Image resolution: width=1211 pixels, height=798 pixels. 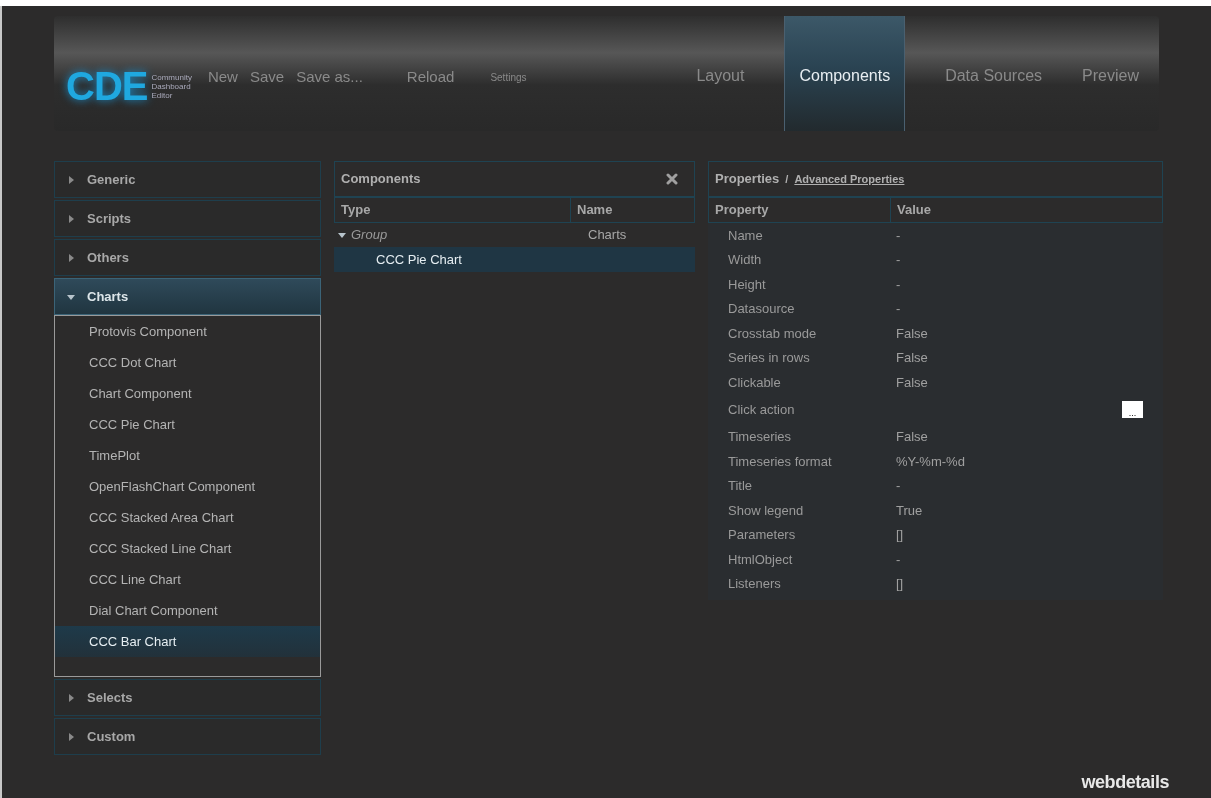 I want to click on property-name: Height, so click(x=747, y=284).